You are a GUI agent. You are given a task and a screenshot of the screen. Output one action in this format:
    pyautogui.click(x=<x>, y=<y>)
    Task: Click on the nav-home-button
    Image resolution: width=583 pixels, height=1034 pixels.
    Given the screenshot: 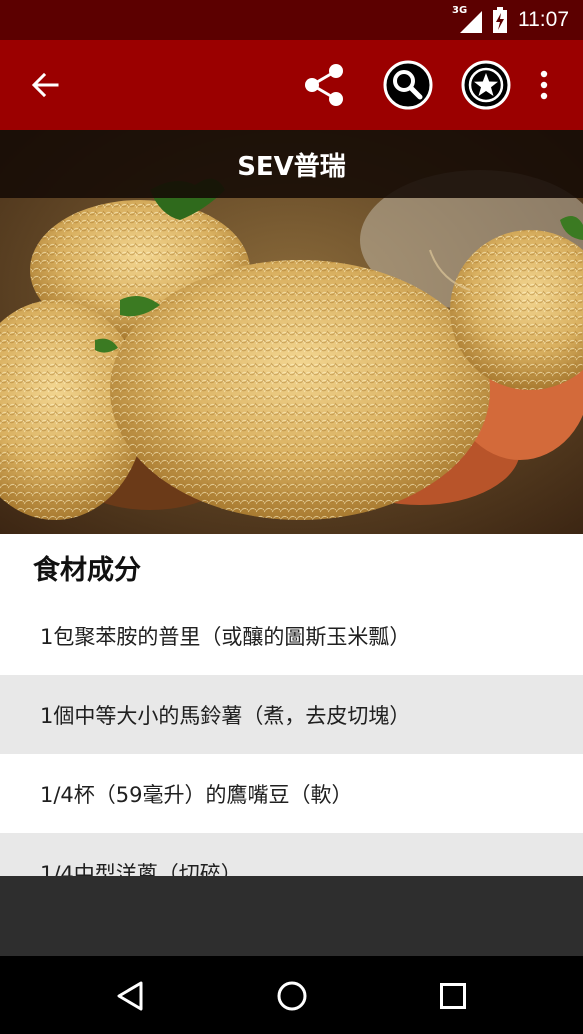 What is the action you would take?
    pyautogui.click(x=292, y=996)
    